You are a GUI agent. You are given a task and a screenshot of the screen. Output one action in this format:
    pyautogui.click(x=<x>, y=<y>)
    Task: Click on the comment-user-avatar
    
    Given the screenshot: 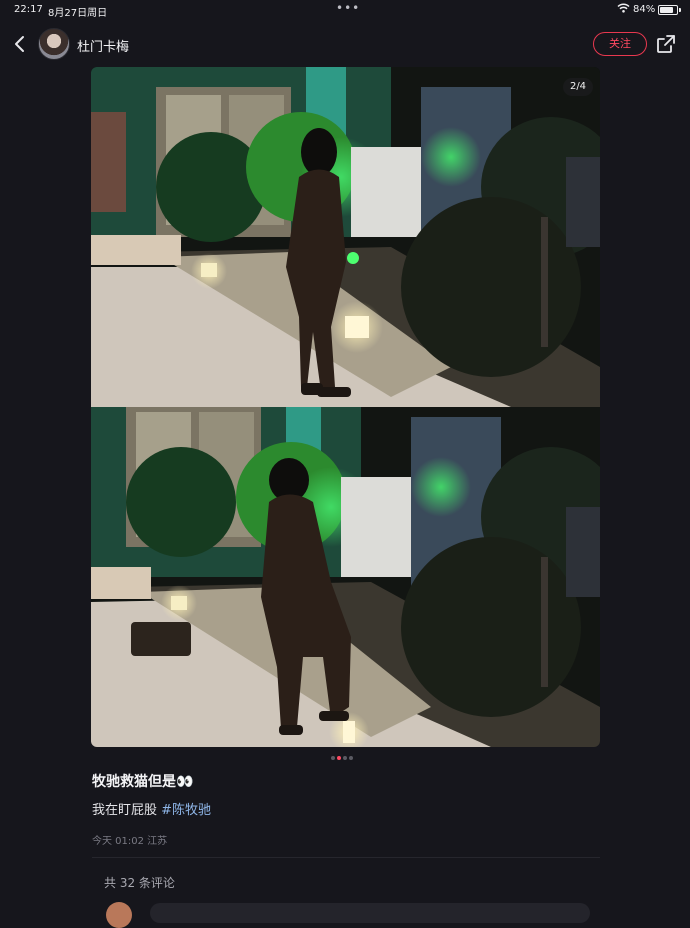 What is the action you would take?
    pyautogui.click(x=119, y=915)
    